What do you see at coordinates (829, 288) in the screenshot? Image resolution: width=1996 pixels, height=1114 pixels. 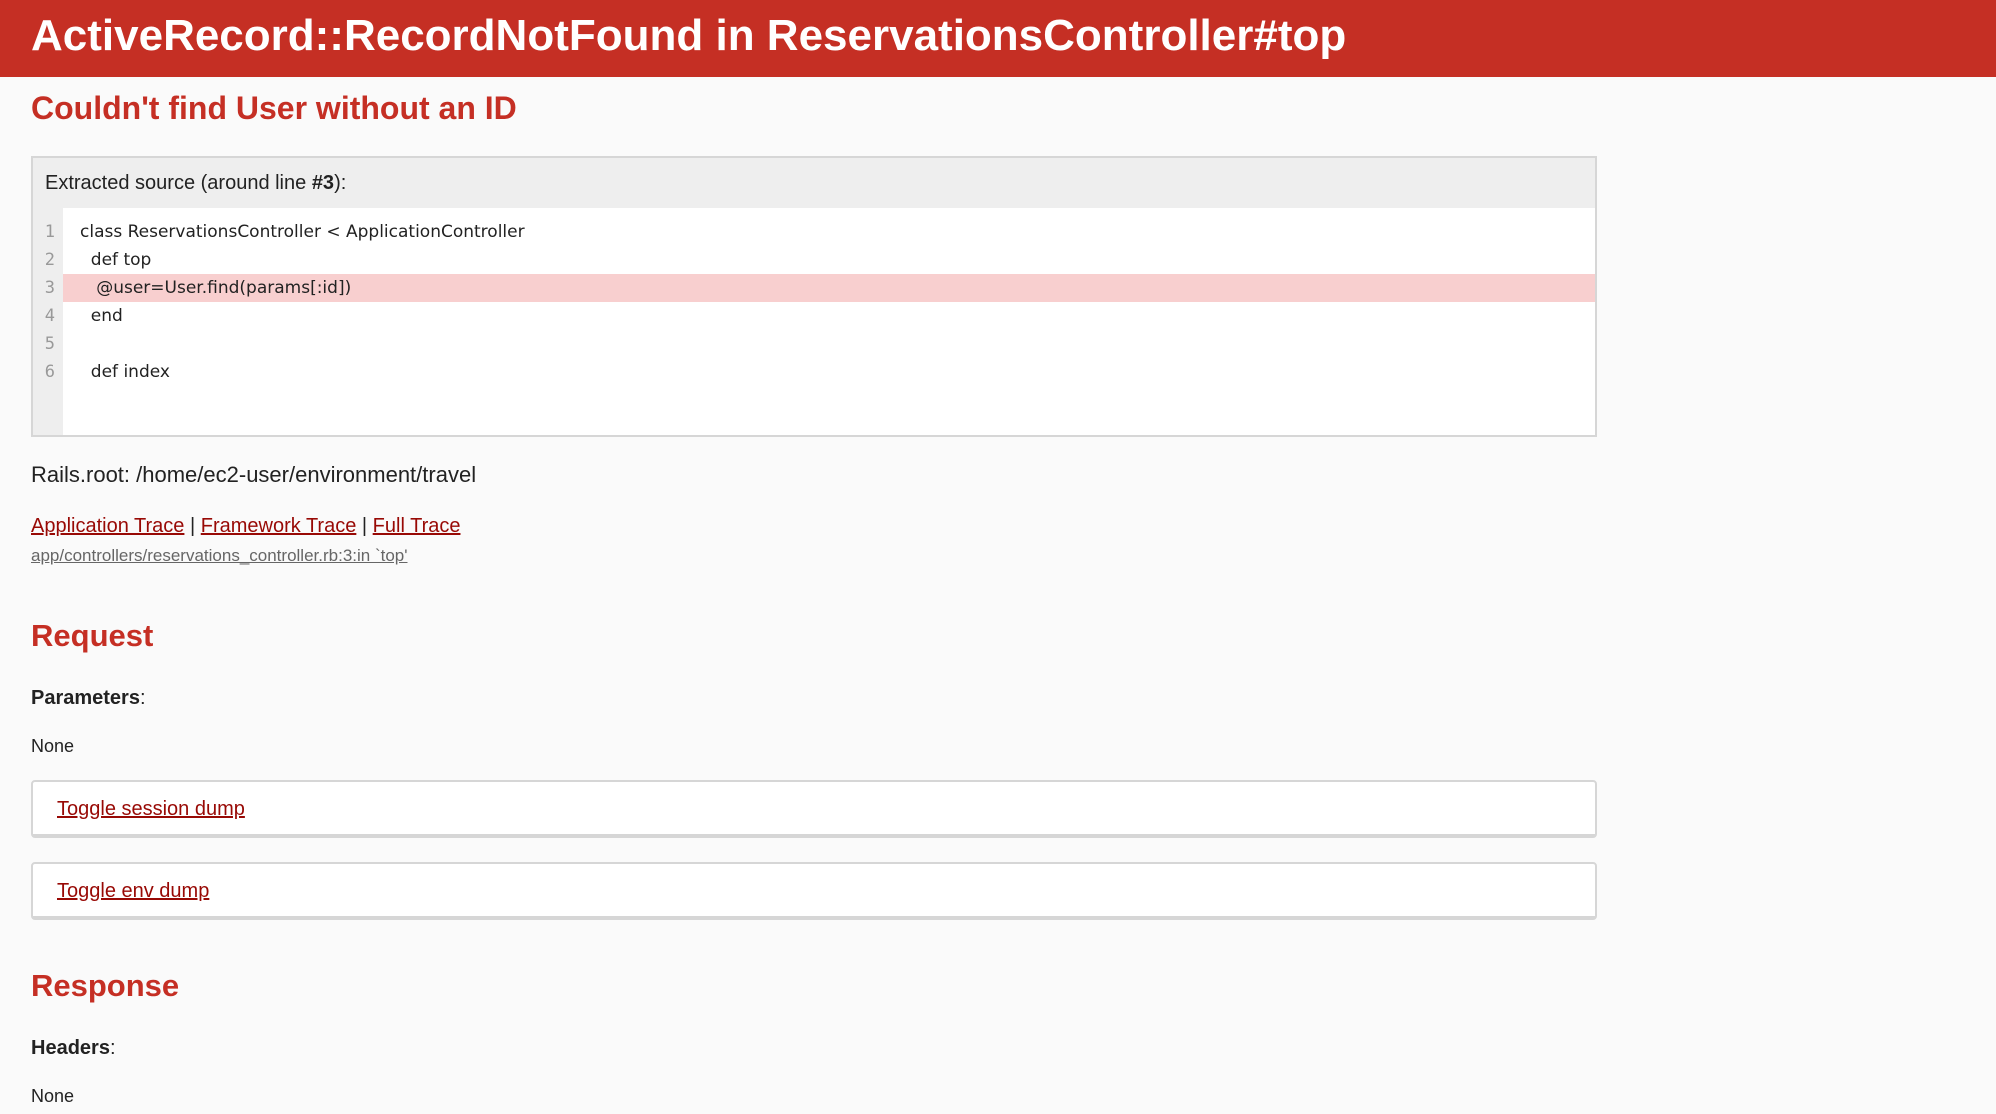 I see `code-line-highlighted: @user=User.find(params[:id])` at bounding box center [829, 288].